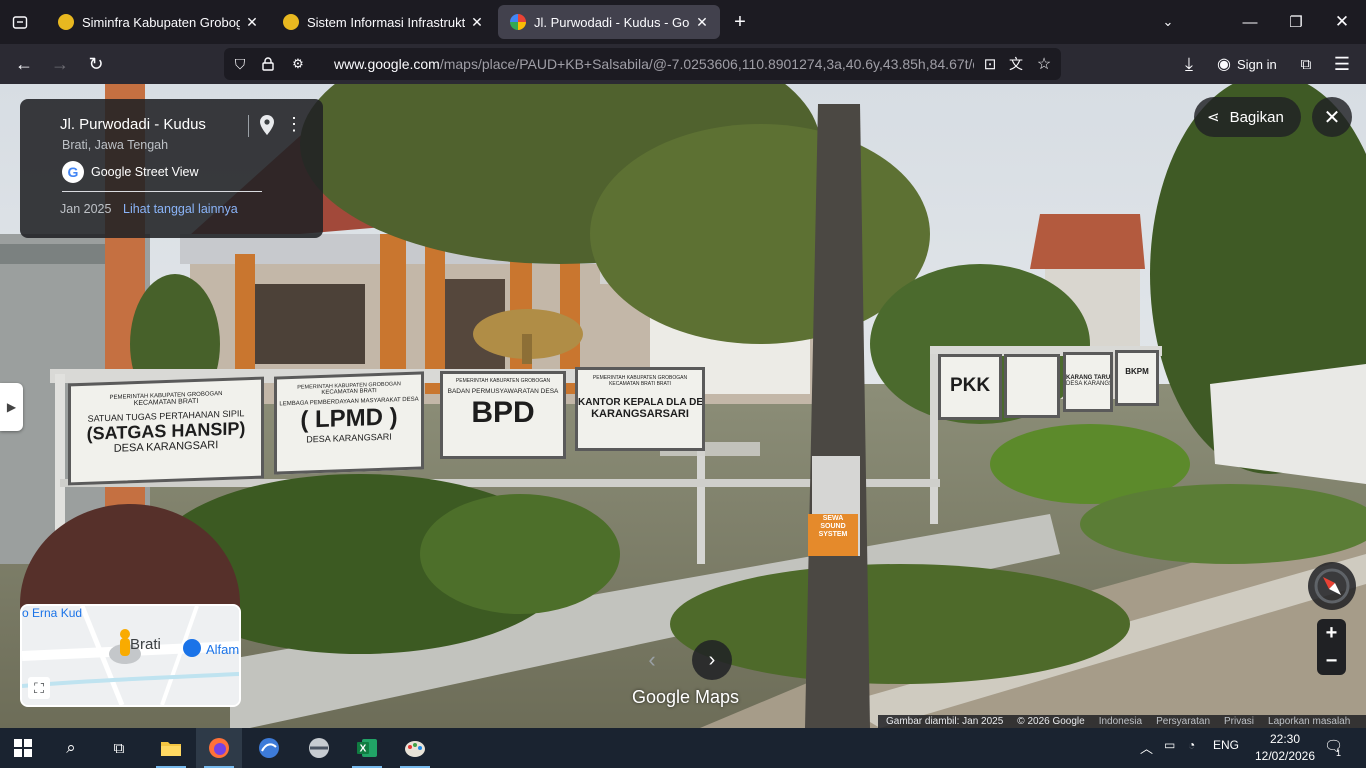 The height and width of the screenshot is (768, 1366). Describe the element at coordinates (71, 748) in the screenshot. I see `search-icon: ⌕` at that location.